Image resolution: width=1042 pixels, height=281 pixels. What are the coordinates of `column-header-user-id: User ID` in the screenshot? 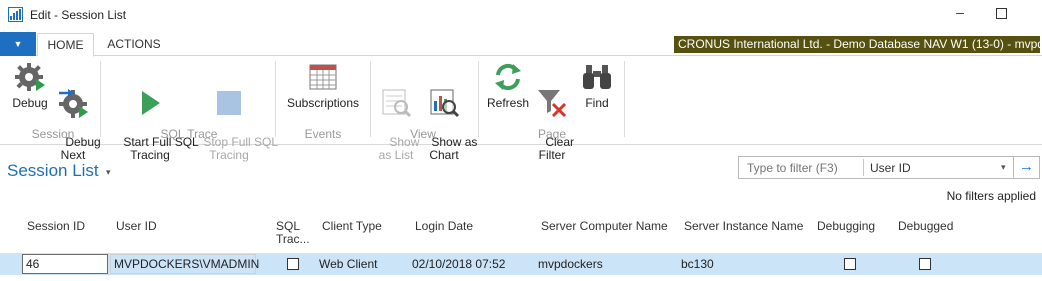 It's located at (136, 226).